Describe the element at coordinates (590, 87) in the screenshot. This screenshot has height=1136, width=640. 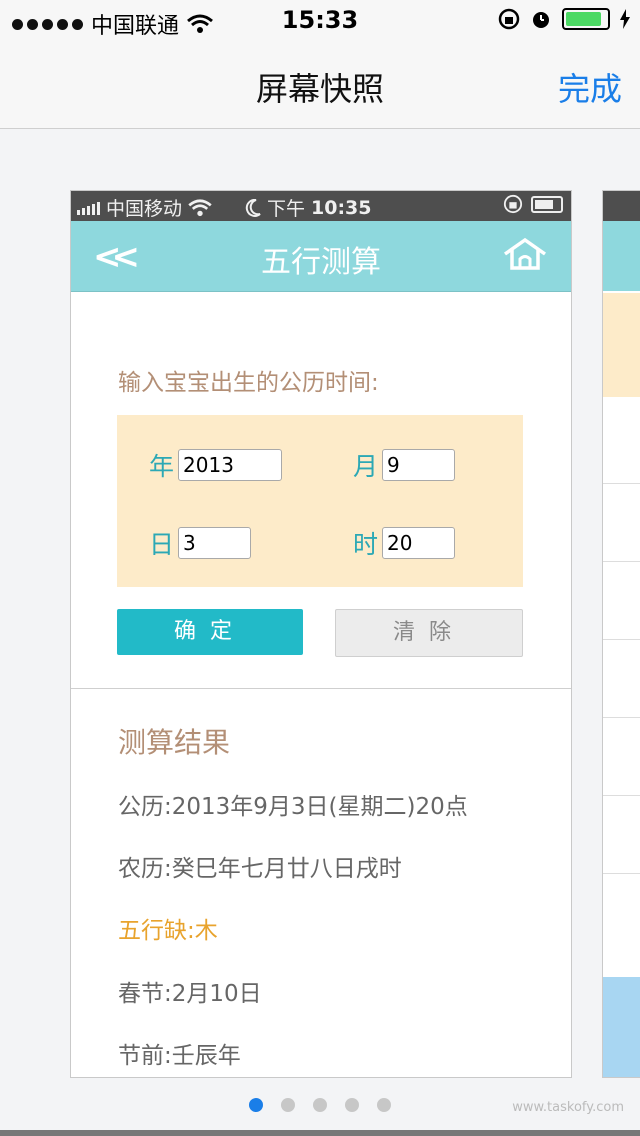
I see `done-button: 完成` at that location.